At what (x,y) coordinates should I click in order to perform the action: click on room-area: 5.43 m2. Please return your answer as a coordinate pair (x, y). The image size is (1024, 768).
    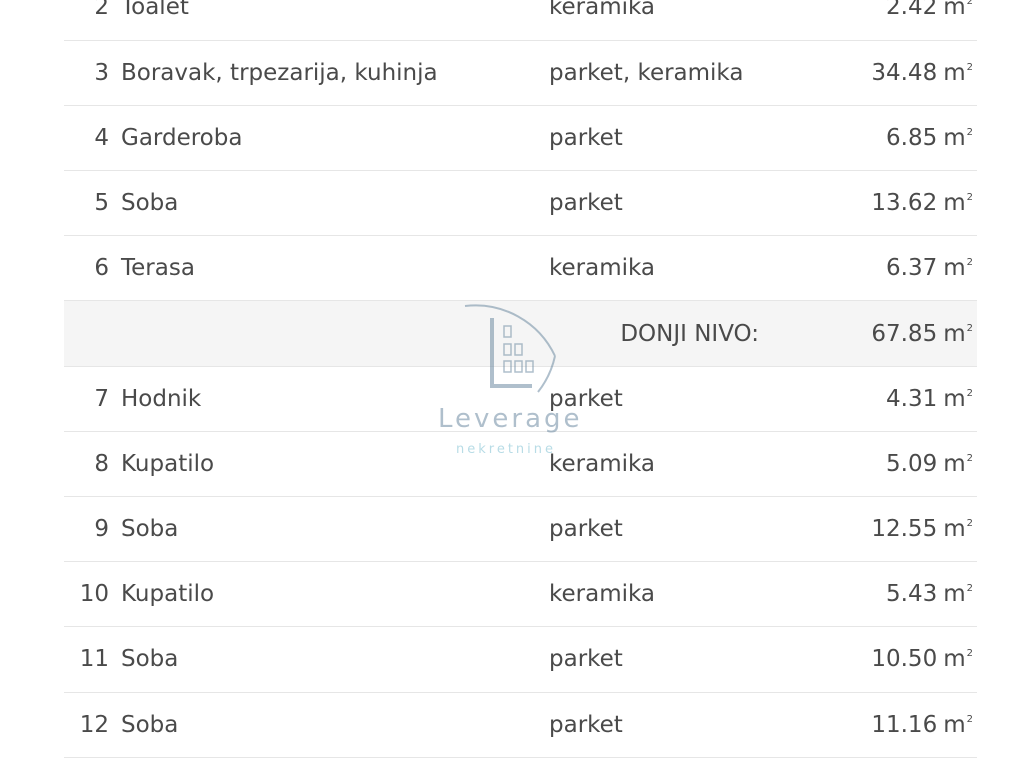
    Looking at the image, I should click on (929, 594).